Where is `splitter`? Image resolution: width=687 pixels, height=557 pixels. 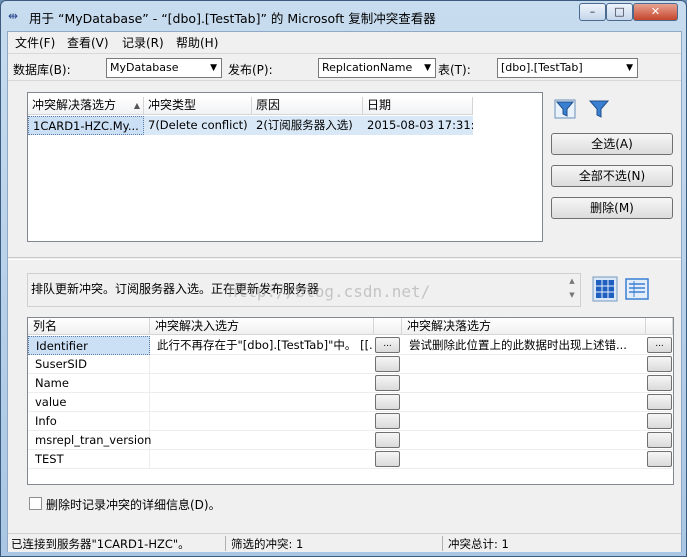 splitter is located at coordinates (344, 258).